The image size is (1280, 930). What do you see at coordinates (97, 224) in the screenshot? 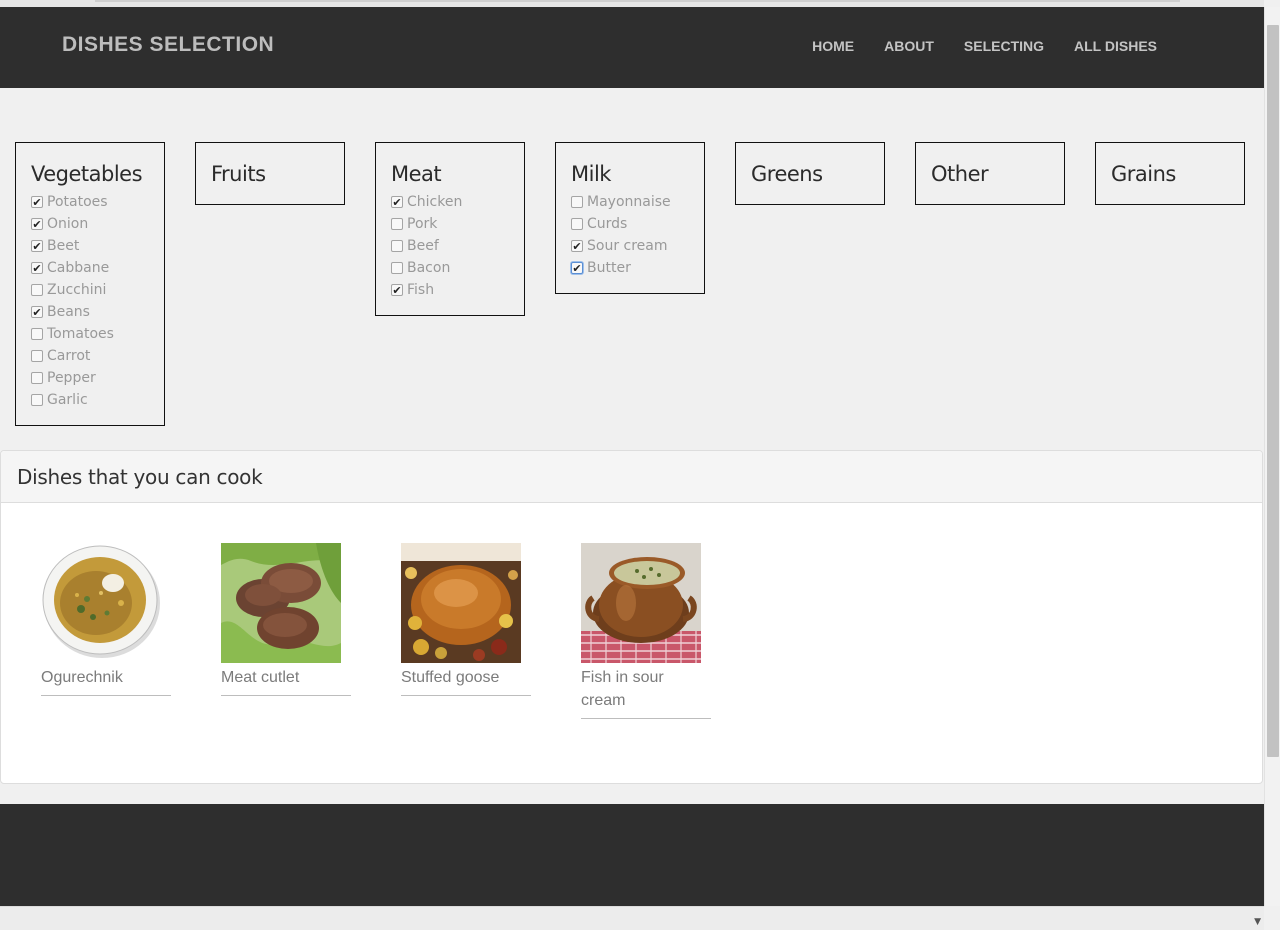
I see `ingredient-item: ✔ Onion` at bounding box center [97, 224].